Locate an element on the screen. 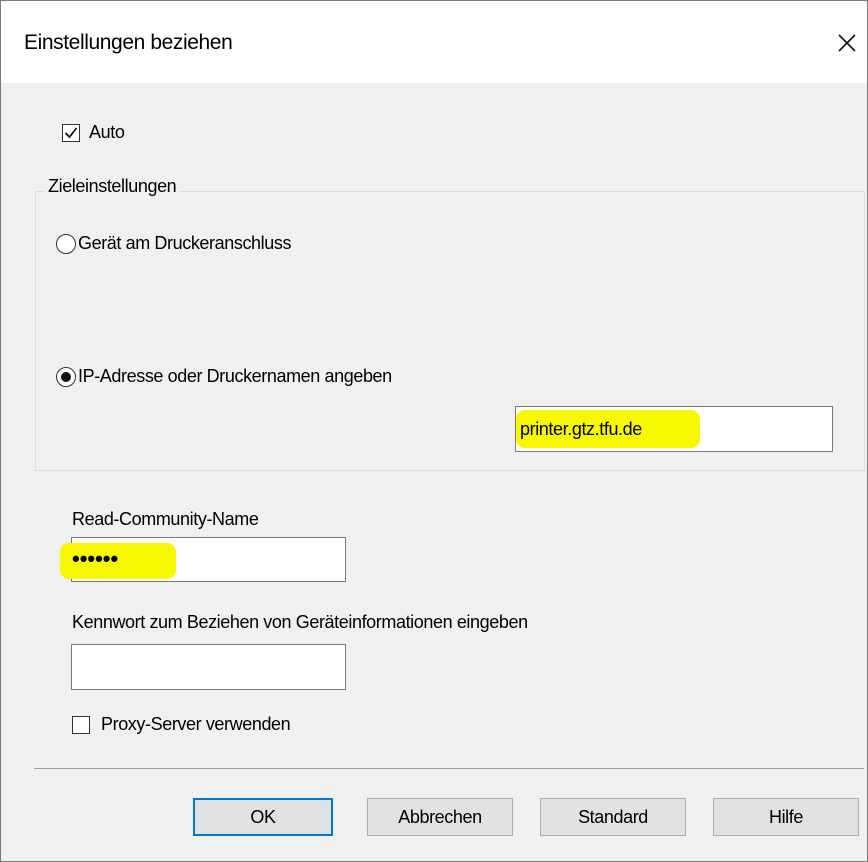 This screenshot has height=862, width=868. radio-ip-address-label: IP-Adresse oder Druckernamen angeben is located at coordinates (235, 376).